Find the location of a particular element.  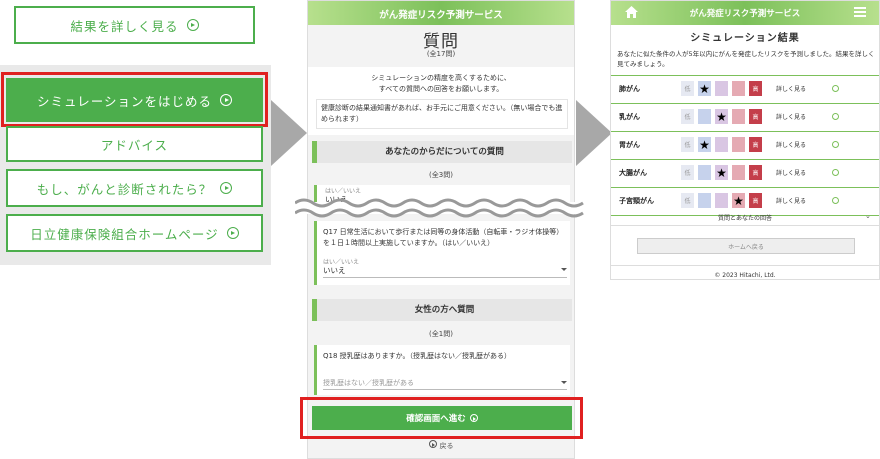

risk-row: 肺がん 低 ★ 高 詳しく見る is located at coordinates (745, 88).